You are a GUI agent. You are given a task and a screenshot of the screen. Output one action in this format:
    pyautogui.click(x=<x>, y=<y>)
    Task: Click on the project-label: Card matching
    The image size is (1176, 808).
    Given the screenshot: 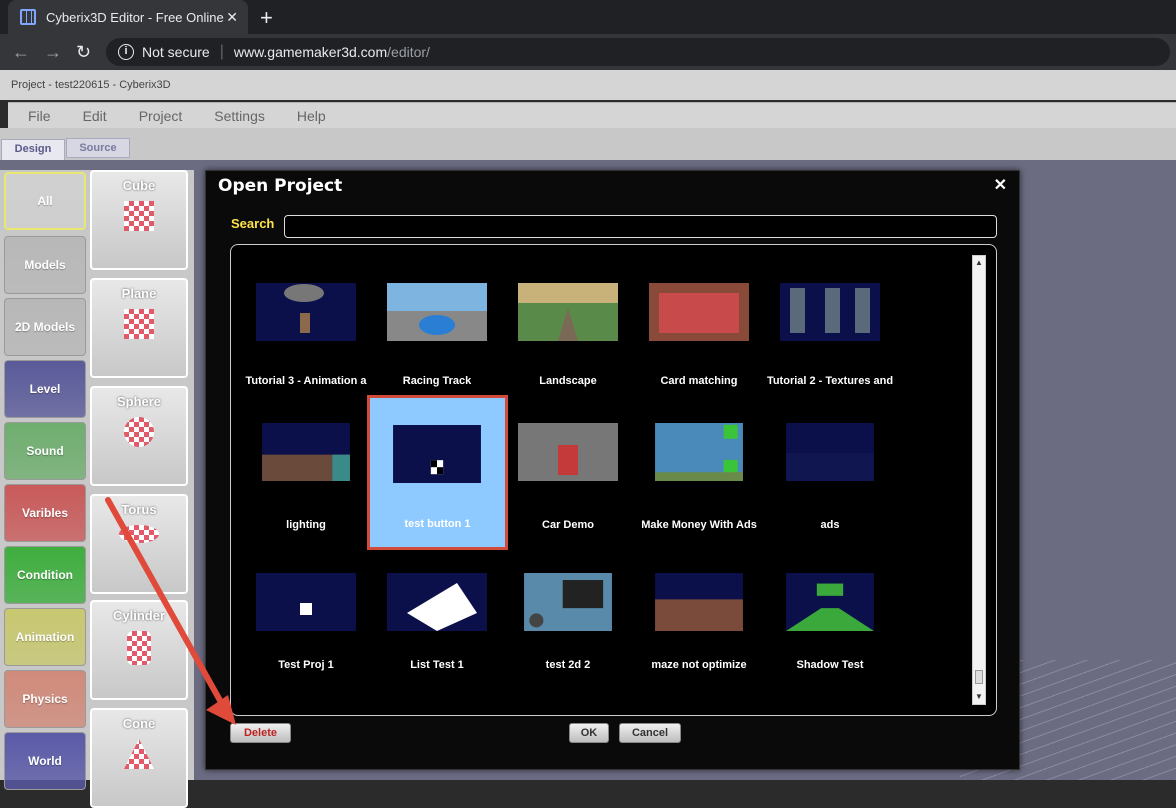 What is the action you would take?
    pyautogui.click(x=699, y=381)
    